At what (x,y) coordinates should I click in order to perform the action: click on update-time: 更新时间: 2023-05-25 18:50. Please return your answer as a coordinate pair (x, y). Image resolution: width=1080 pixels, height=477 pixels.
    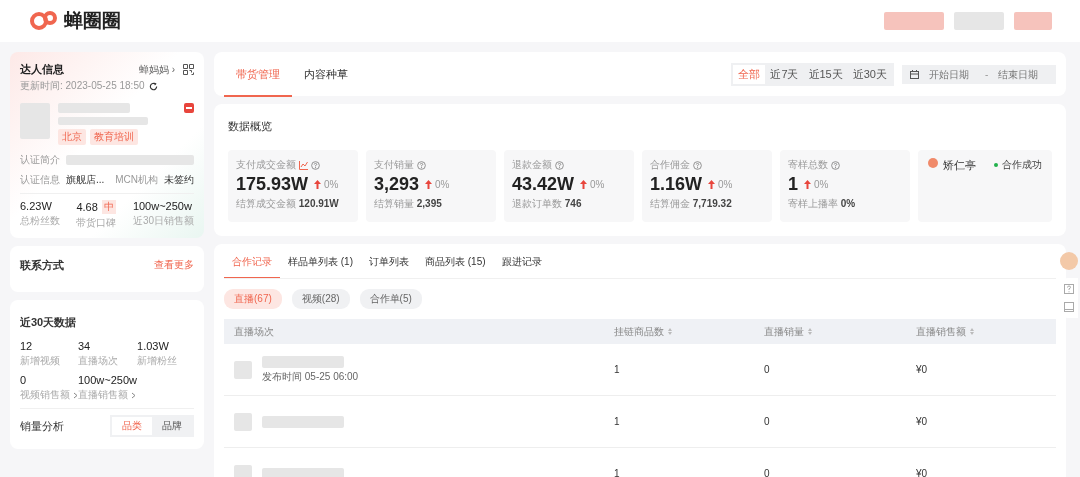
    Looking at the image, I should click on (82, 86).